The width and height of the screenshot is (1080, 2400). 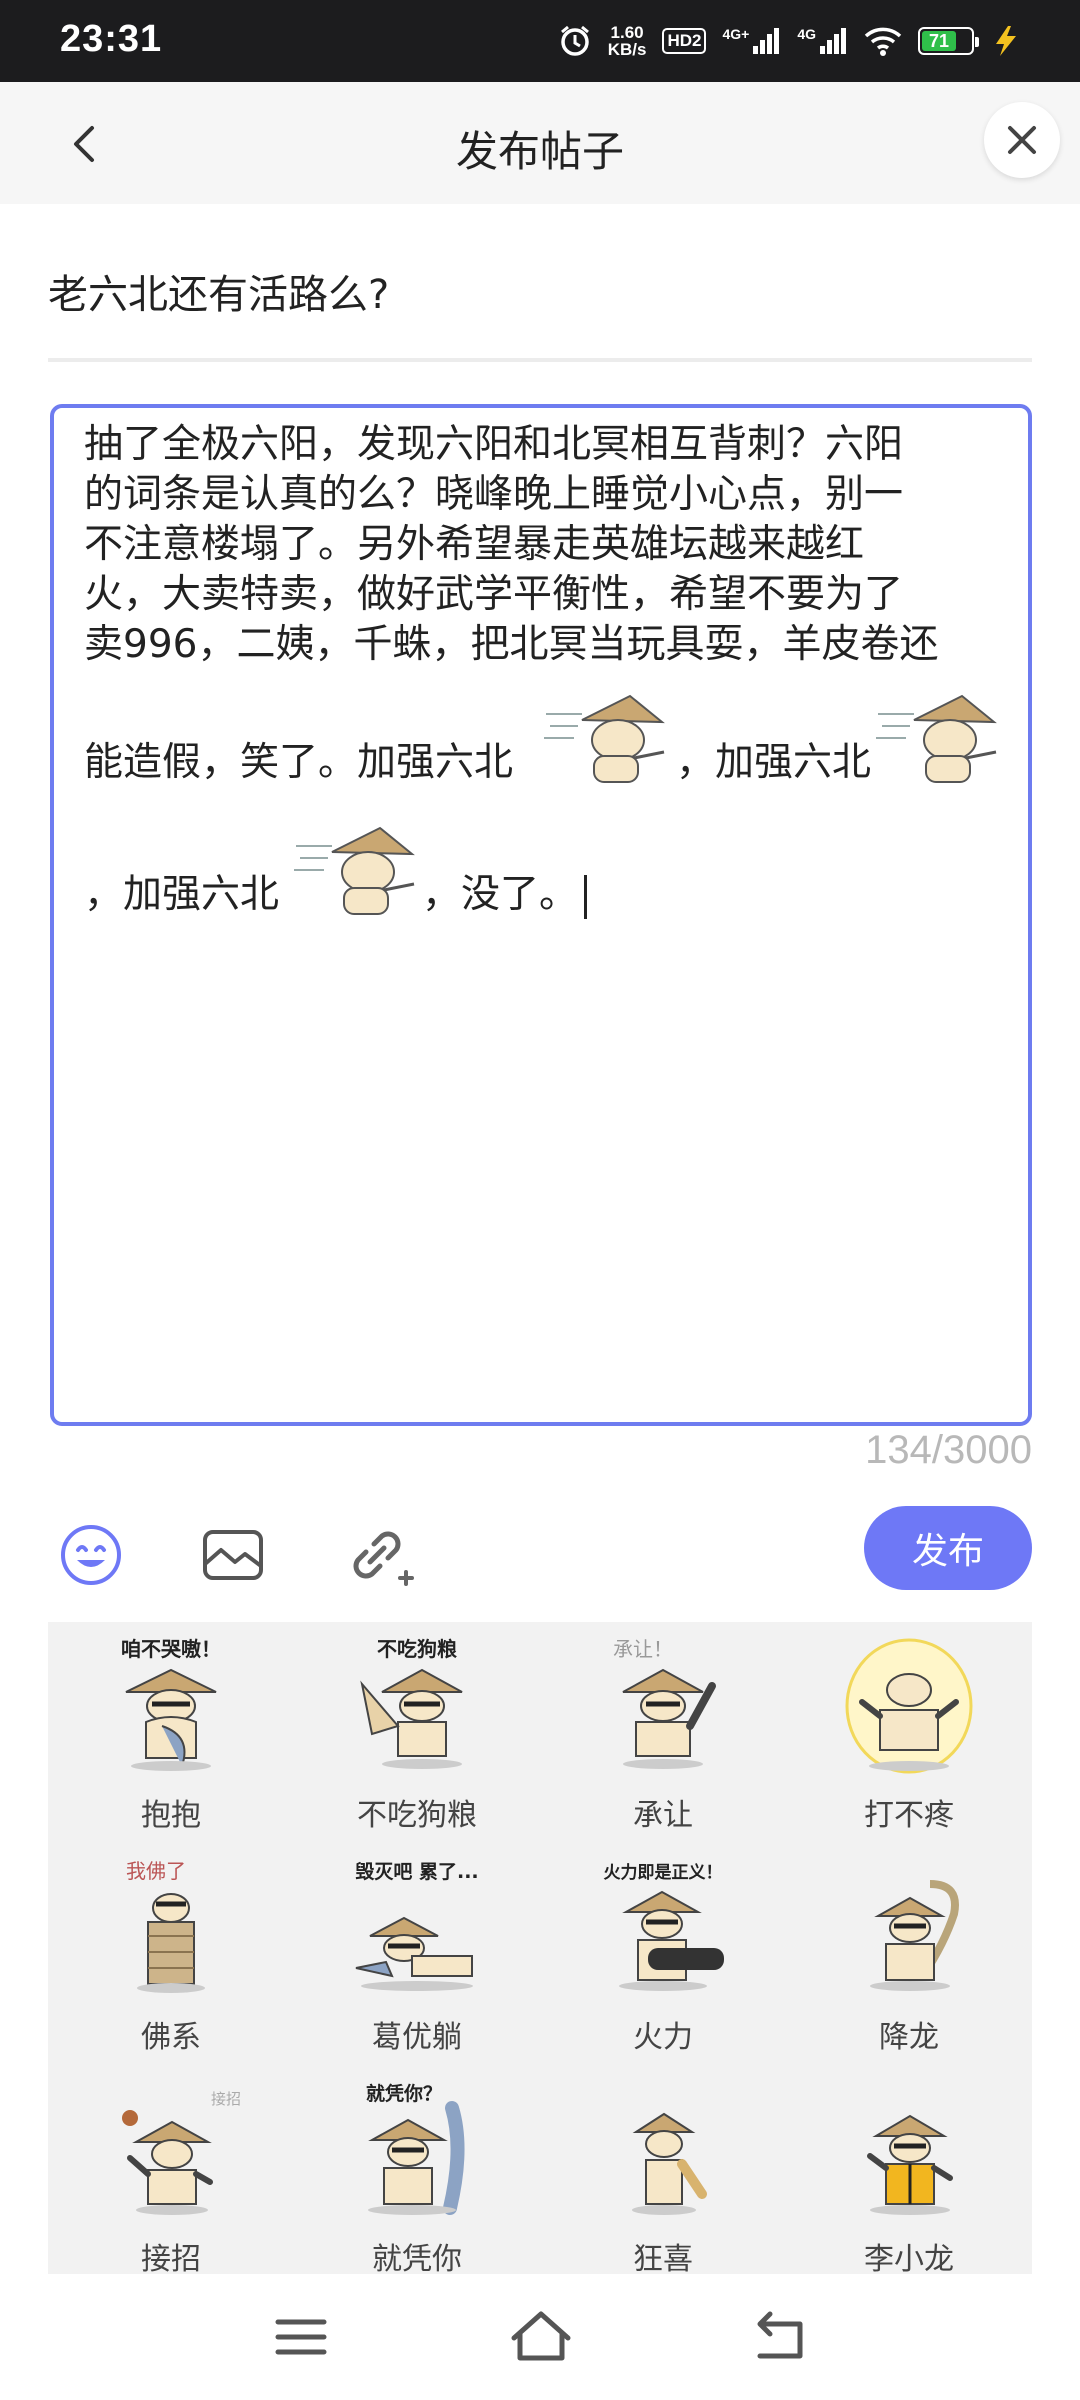 What do you see at coordinates (909, 2037) in the screenshot?
I see `sticker-label: 降龙` at bounding box center [909, 2037].